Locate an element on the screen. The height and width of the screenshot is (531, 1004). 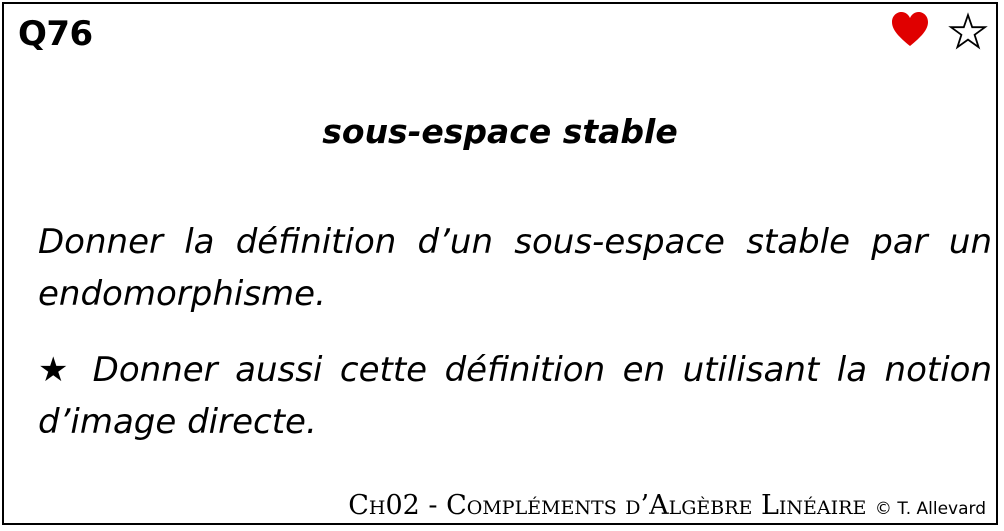
copyright-label: © T. Allevard is located at coordinates (930, 509).